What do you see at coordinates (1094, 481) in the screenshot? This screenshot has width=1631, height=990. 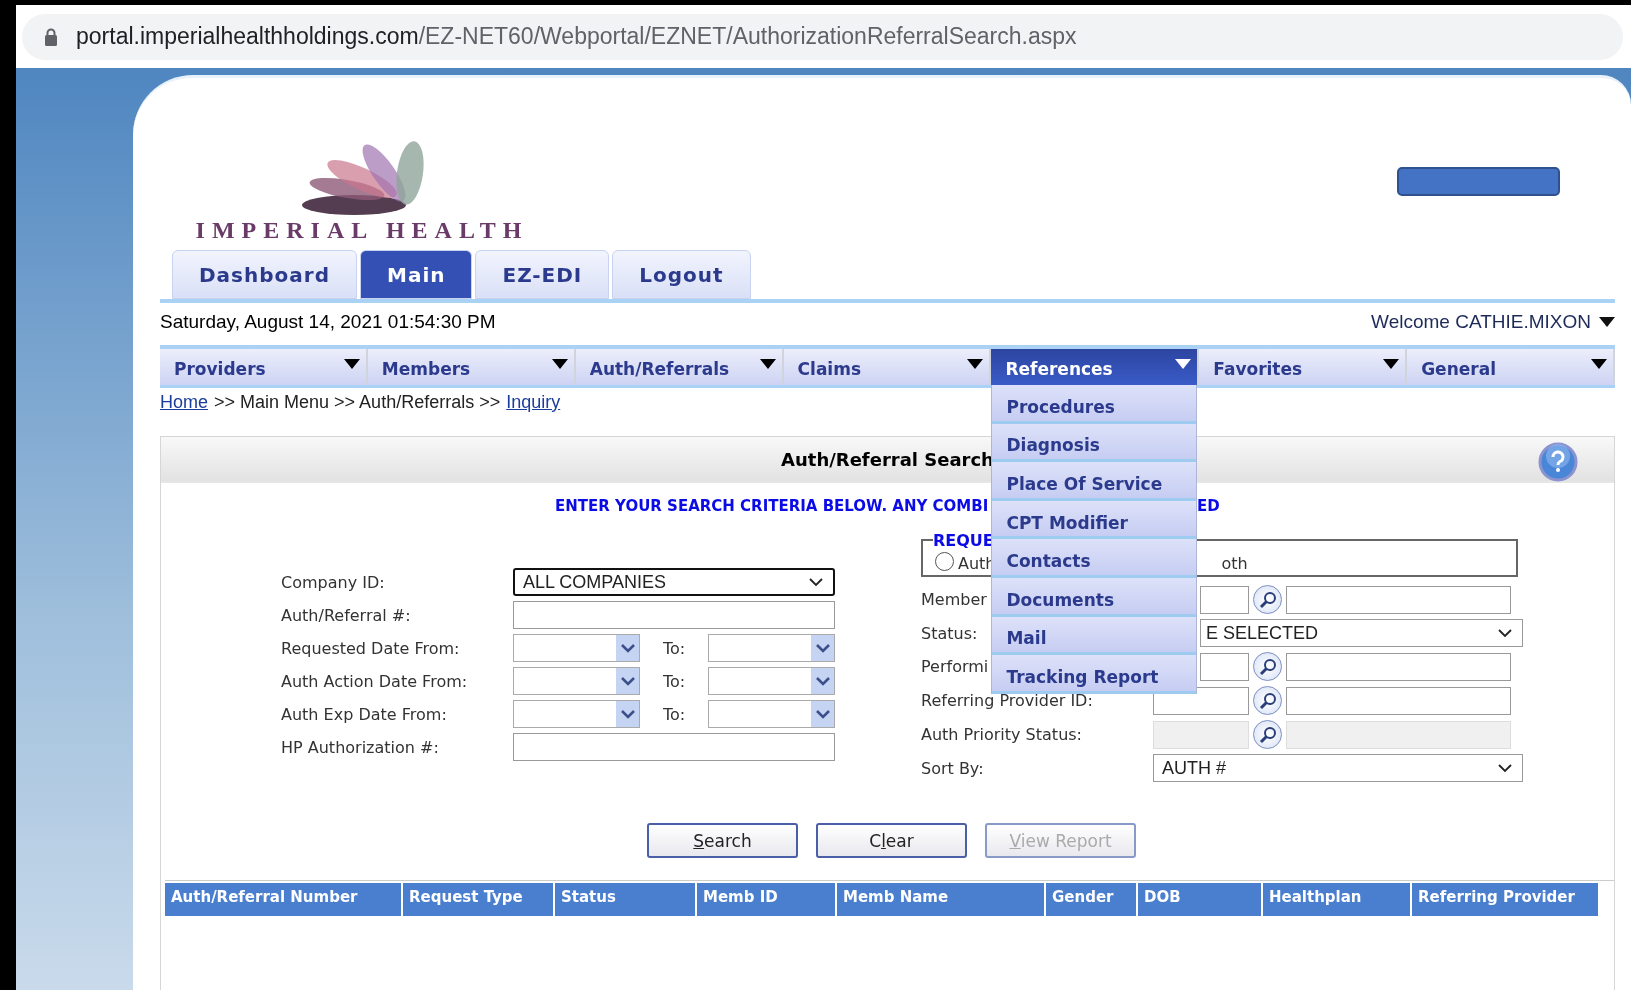 I see `dropdown-item: Place Of Service` at bounding box center [1094, 481].